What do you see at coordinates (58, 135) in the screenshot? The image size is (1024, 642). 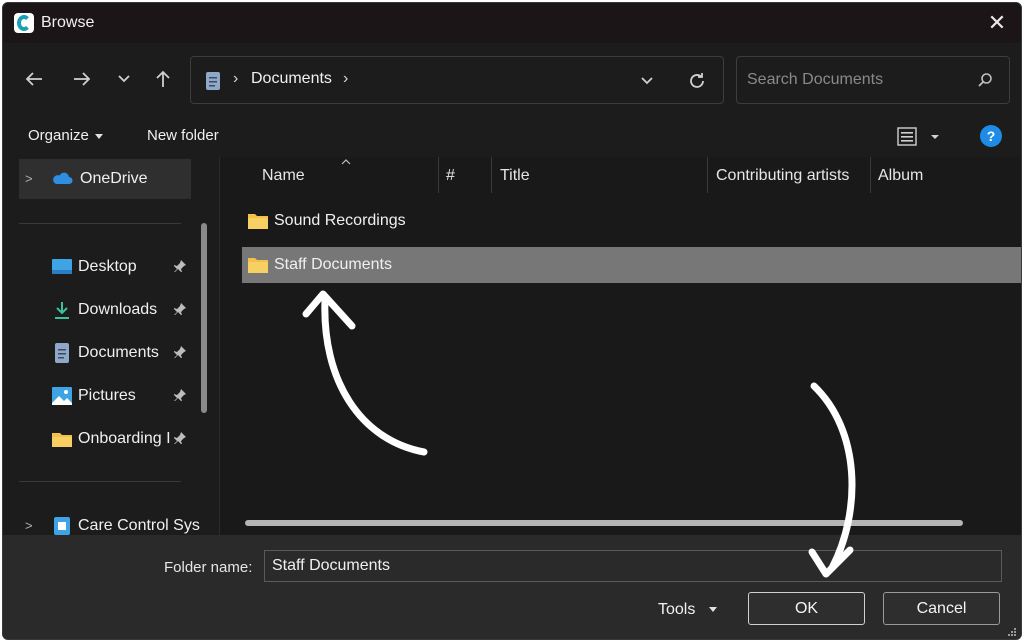 I see `organize-label: Organize` at bounding box center [58, 135].